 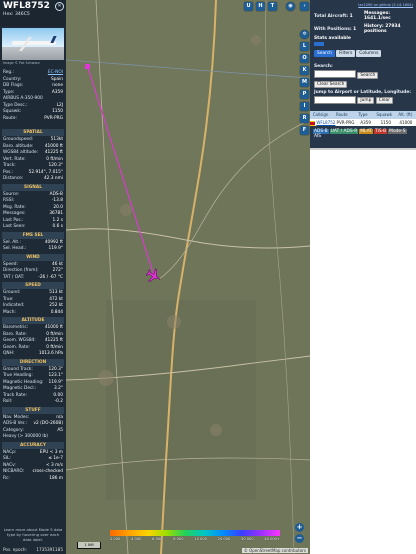 What do you see at coordinates (33, 235) in the screenshot?
I see `section-header: FMS SEL` at bounding box center [33, 235].